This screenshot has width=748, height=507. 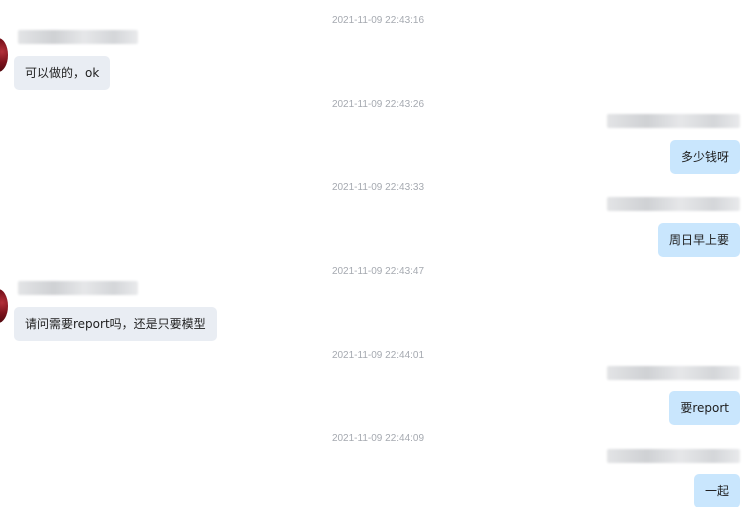 I want to click on message-timestamp: 2021-11-09 22:44:09, so click(x=378, y=438).